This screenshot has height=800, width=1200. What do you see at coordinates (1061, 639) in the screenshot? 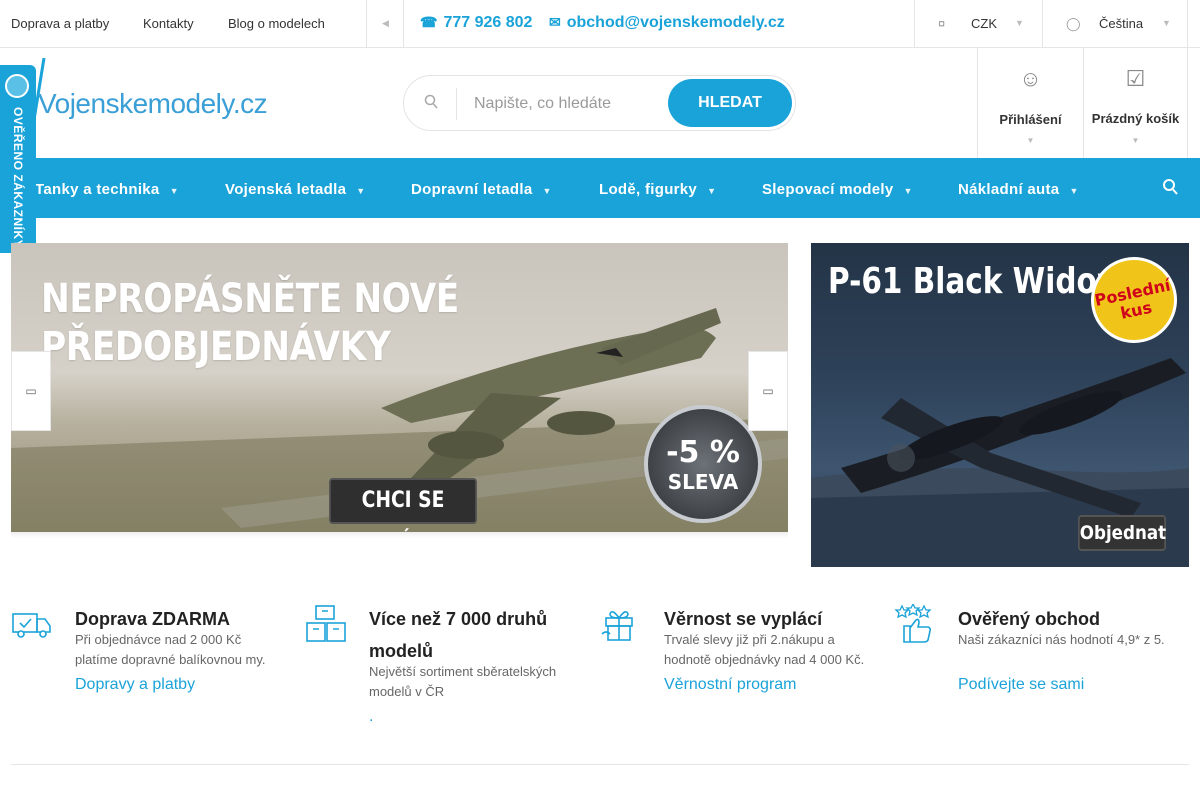
I see `feature-text: Naši zákazníci nás hodnotí 4,9* z 5.` at bounding box center [1061, 639].